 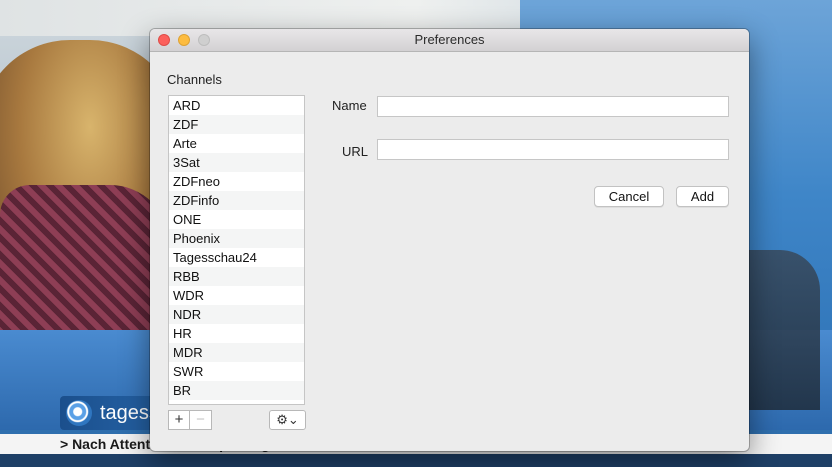 What do you see at coordinates (236, 200) in the screenshot?
I see `channel-list-item: ZDFinfo` at bounding box center [236, 200].